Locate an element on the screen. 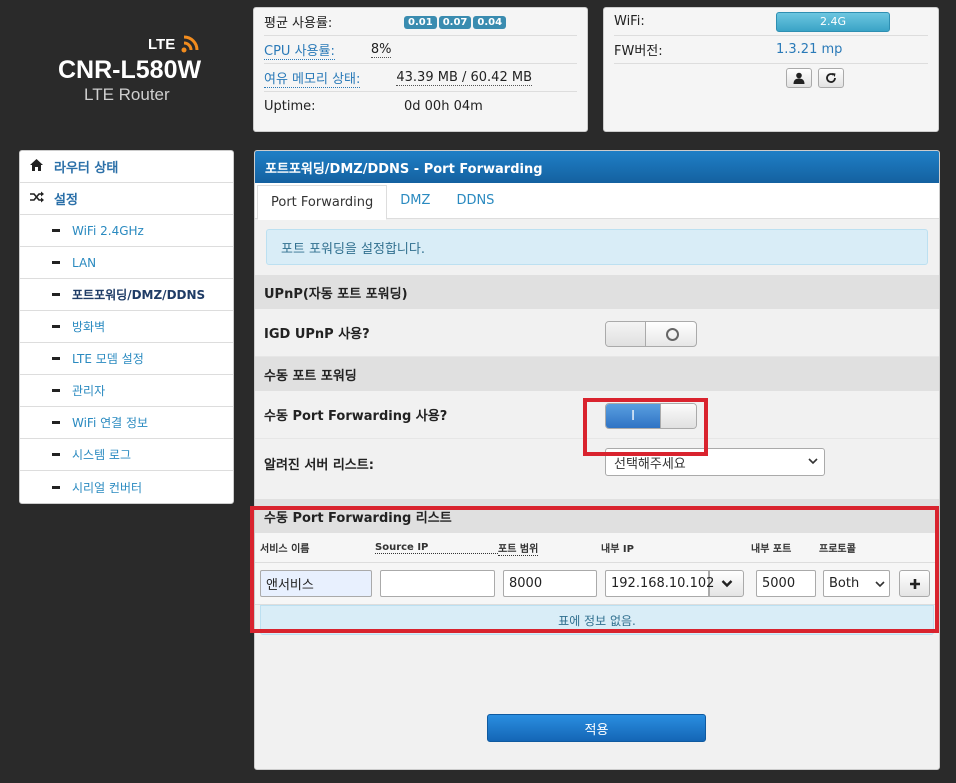 Image resolution: width=956 pixels, height=783 pixels. tab-port-forwarding: Port Forwarding is located at coordinates (322, 202).